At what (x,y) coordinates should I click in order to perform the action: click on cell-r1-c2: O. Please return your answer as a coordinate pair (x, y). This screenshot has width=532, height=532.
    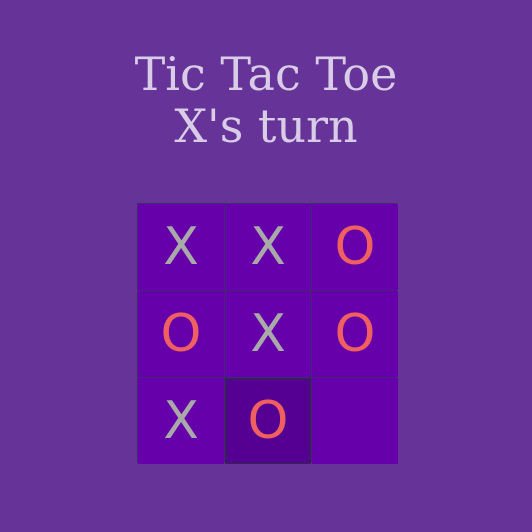
    Looking at the image, I should click on (355, 334).